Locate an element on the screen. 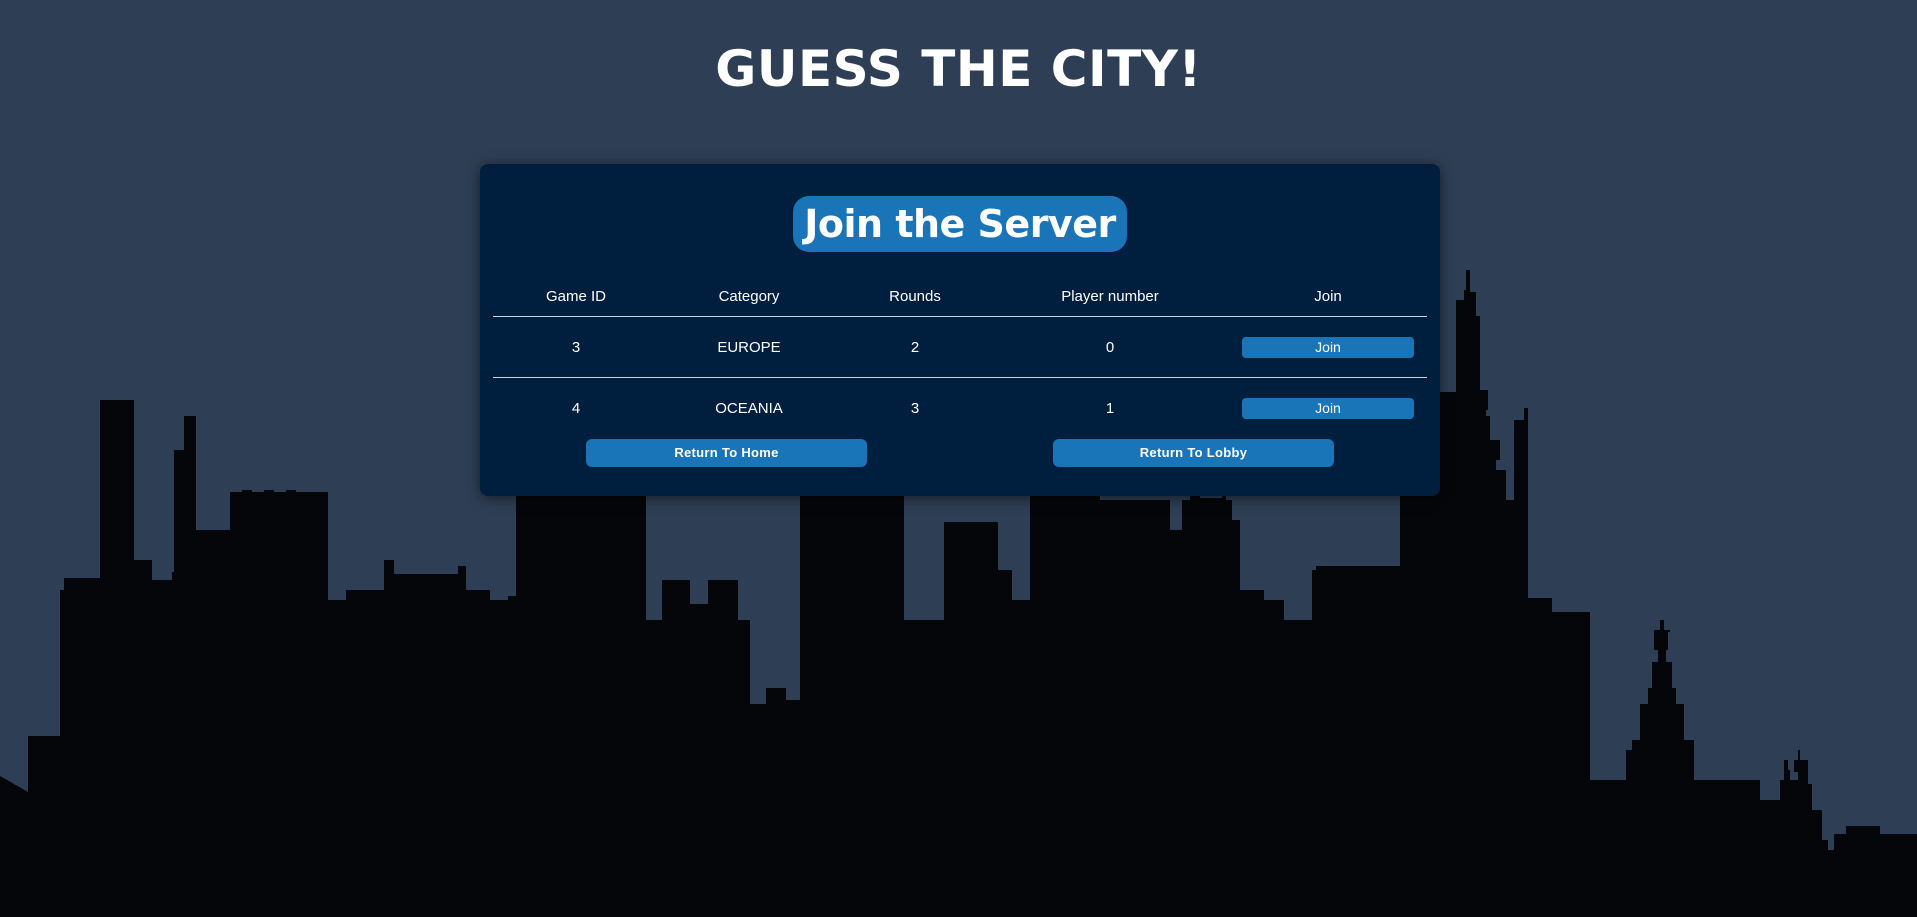 Image resolution: width=1917 pixels, height=917 pixels. cell-category: OCEANIA is located at coordinates (749, 408).